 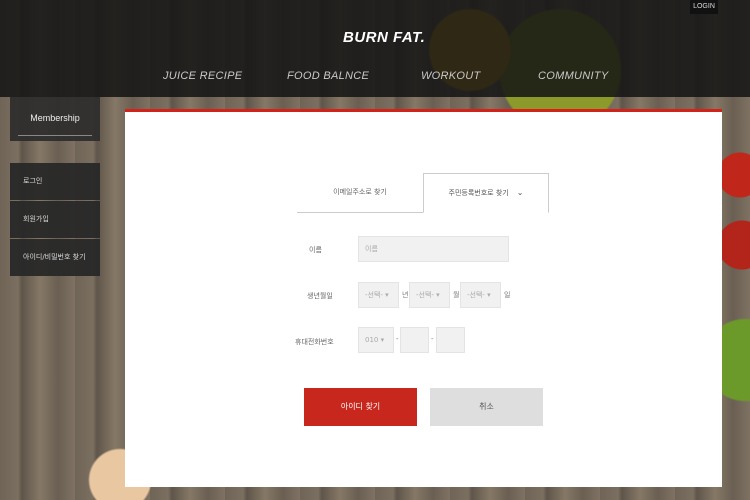 What do you see at coordinates (704, 7) in the screenshot?
I see `login-link: LOGIN` at bounding box center [704, 7].